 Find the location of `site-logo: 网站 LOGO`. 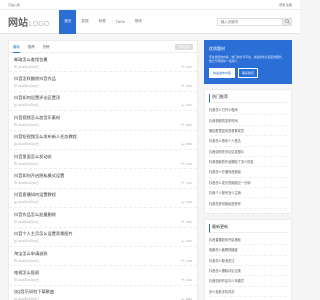

site-logo: 网站 LOGO is located at coordinates (28, 21).